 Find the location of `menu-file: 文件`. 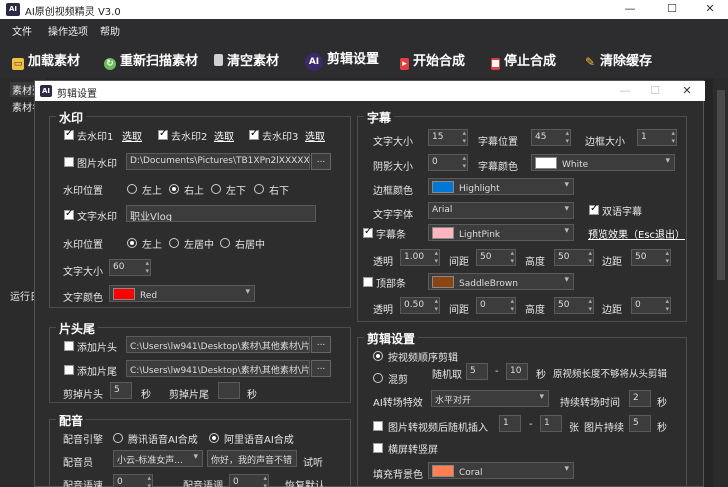

menu-file: 文件 is located at coordinates (22, 30).